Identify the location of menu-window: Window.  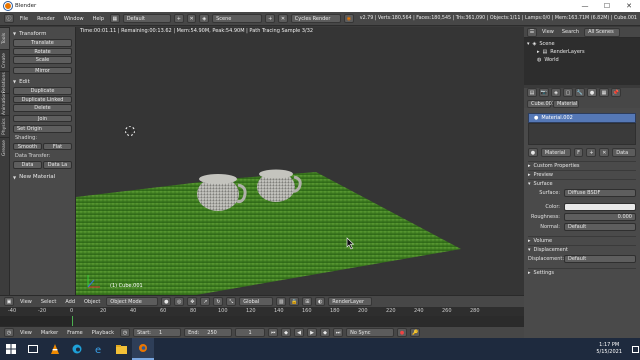
(74, 18).